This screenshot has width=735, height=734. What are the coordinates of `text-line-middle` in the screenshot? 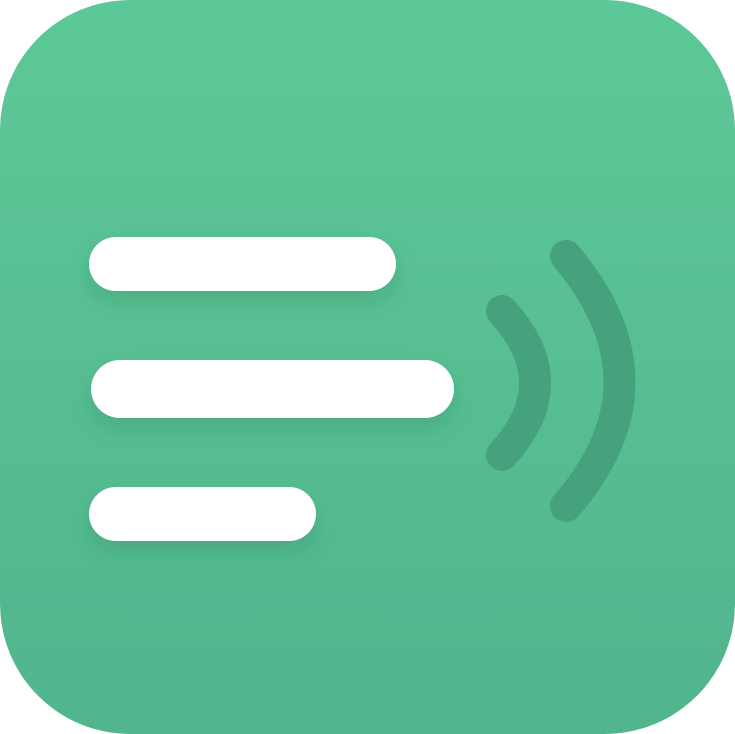 It's located at (272, 389).